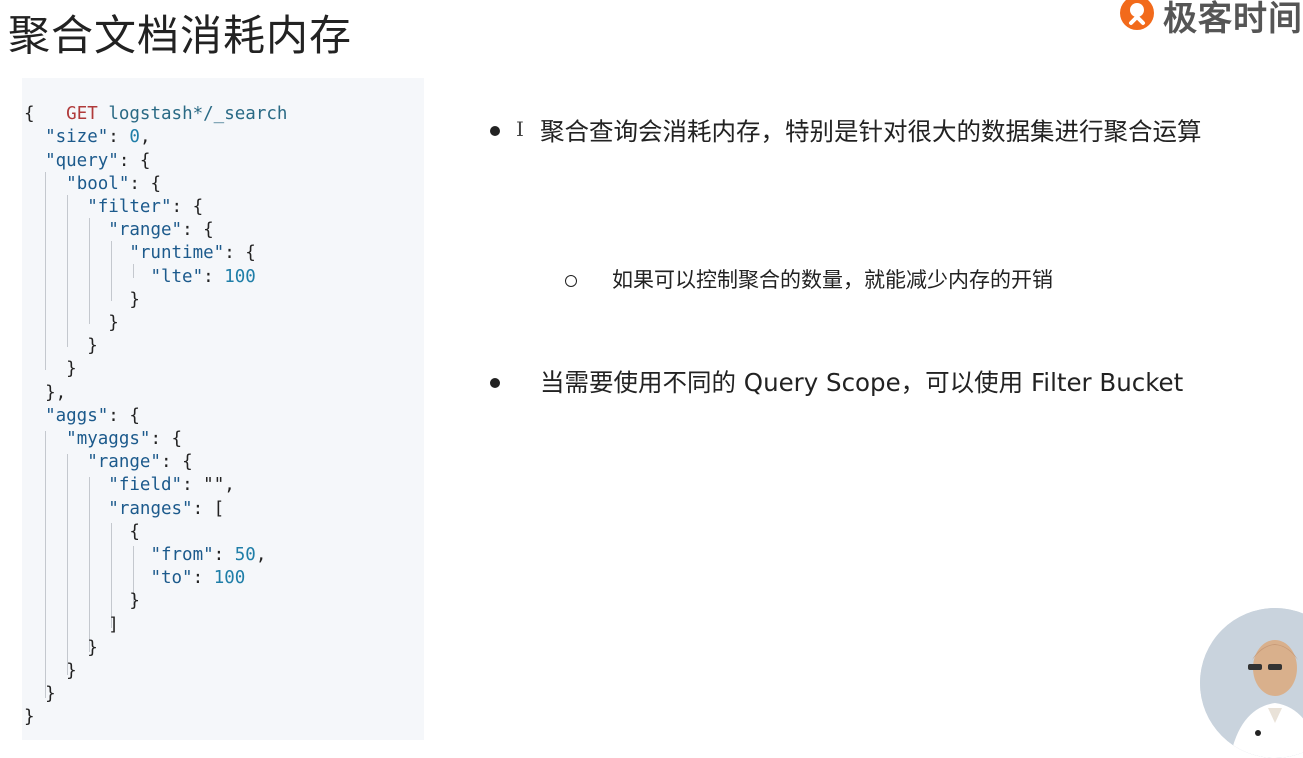 The width and height of the screenshot is (1303, 758). Describe the element at coordinates (45, 392) in the screenshot. I see `code-line: },` at that location.